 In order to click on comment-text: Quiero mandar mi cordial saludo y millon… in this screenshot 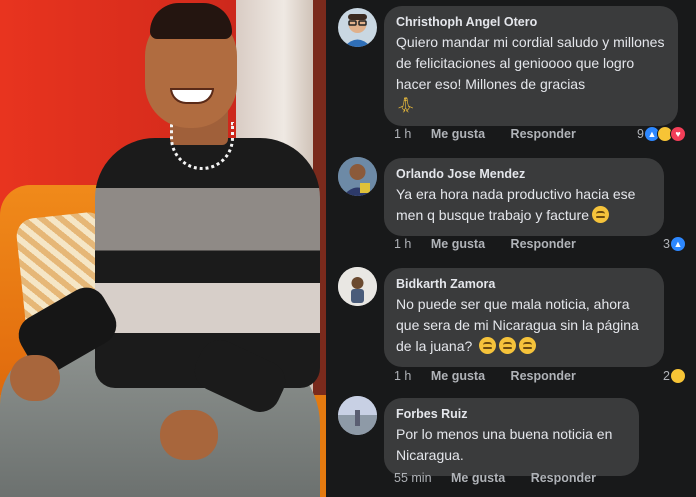, I will do `click(530, 74)`.